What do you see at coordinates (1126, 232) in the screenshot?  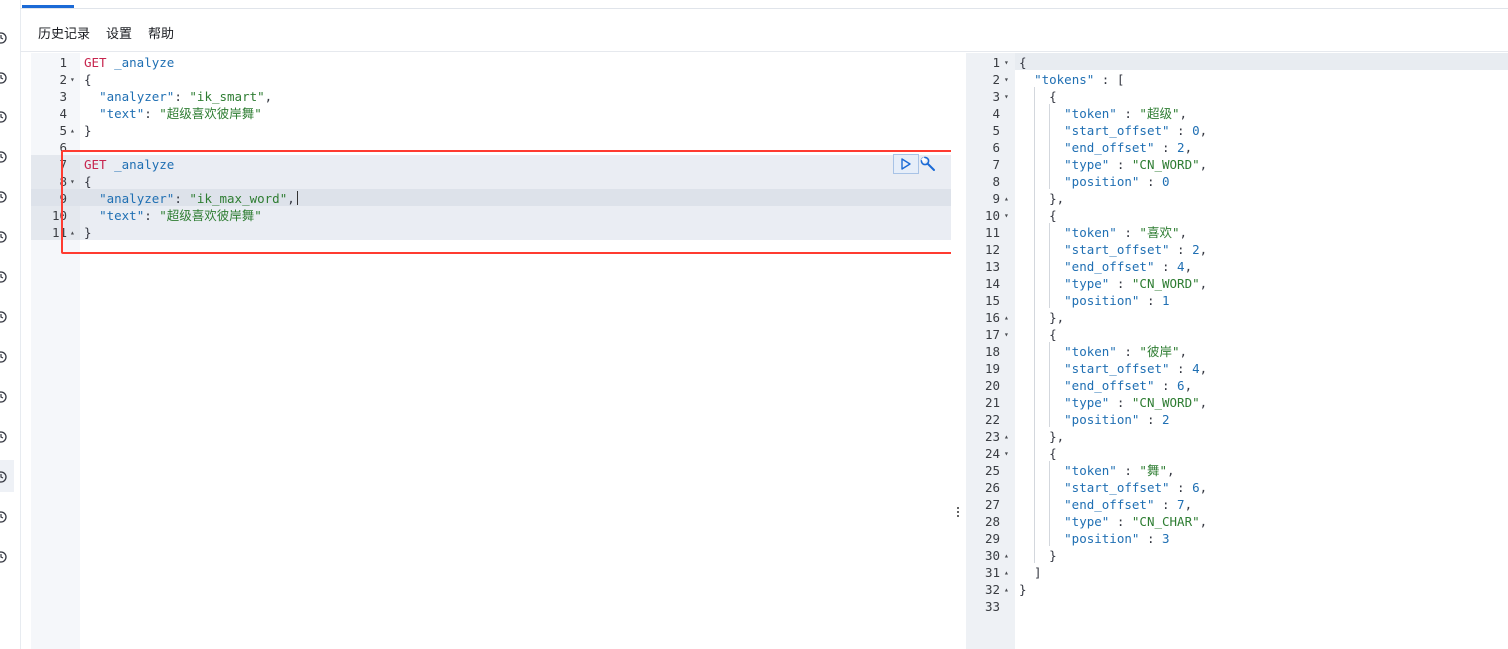 I see `response-code-line: "token" : "喜欢",` at bounding box center [1126, 232].